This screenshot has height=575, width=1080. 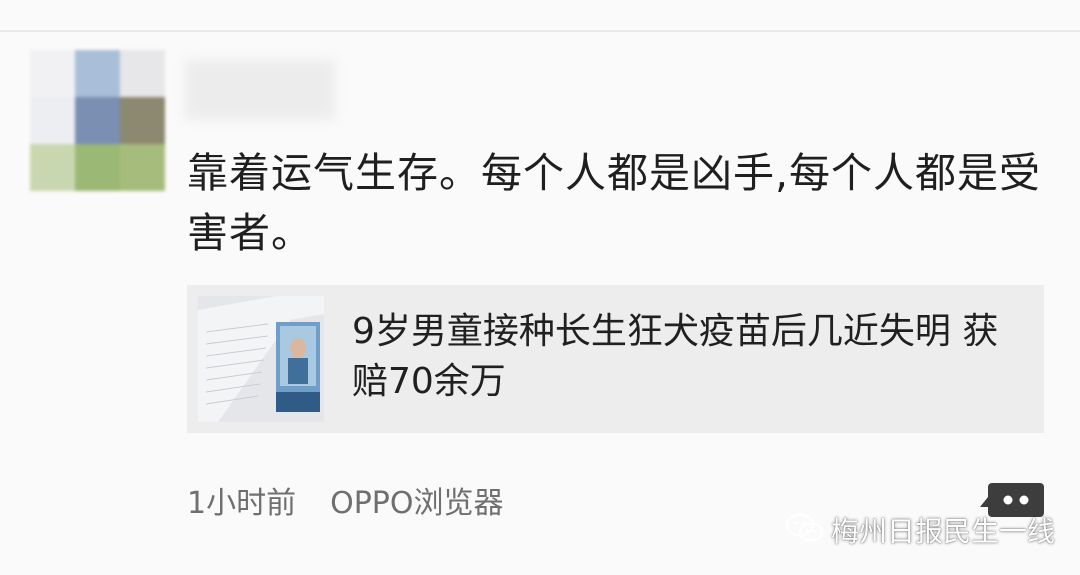 What do you see at coordinates (261, 359) in the screenshot?
I see `news-photo-thumbnail` at bounding box center [261, 359].